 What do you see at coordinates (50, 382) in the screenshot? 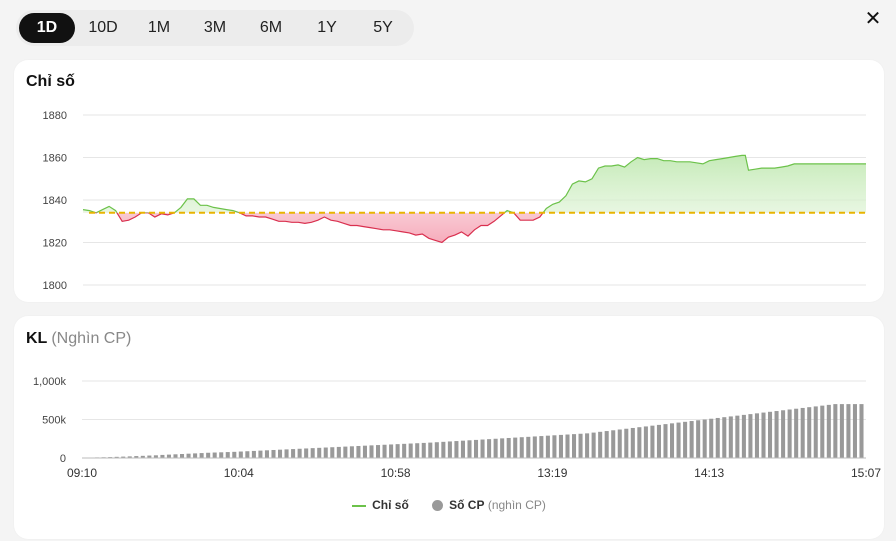
I see `volume-y-tick: 1,000k` at bounding box center [50, 382].